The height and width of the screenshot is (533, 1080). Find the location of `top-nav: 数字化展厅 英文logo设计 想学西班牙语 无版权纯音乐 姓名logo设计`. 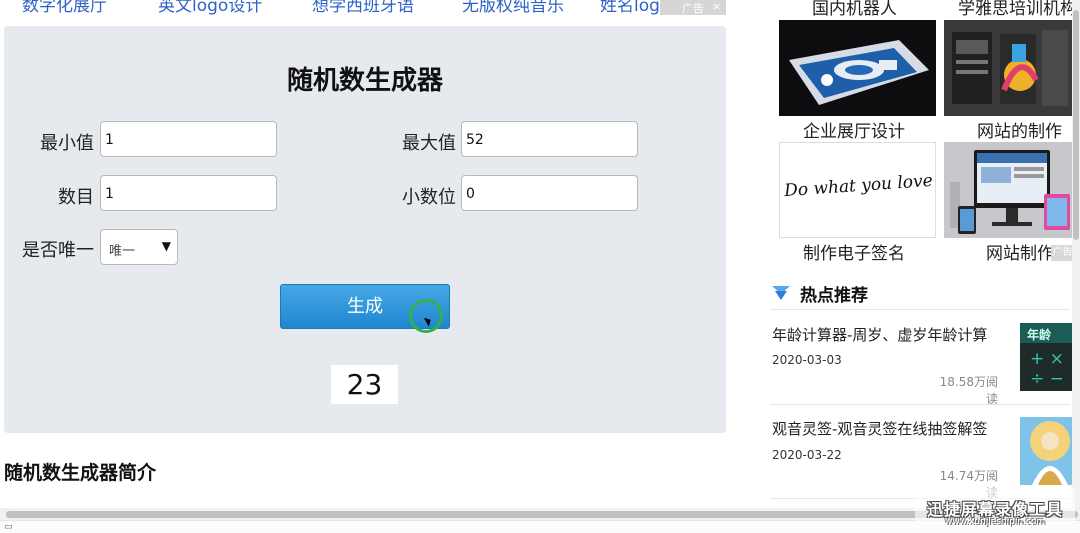

top-nav: 数字化展厅 英文logo设计 想学西班牙语 无版权纯音乐 姓名logo设计 is located at coordinates (370, 8).